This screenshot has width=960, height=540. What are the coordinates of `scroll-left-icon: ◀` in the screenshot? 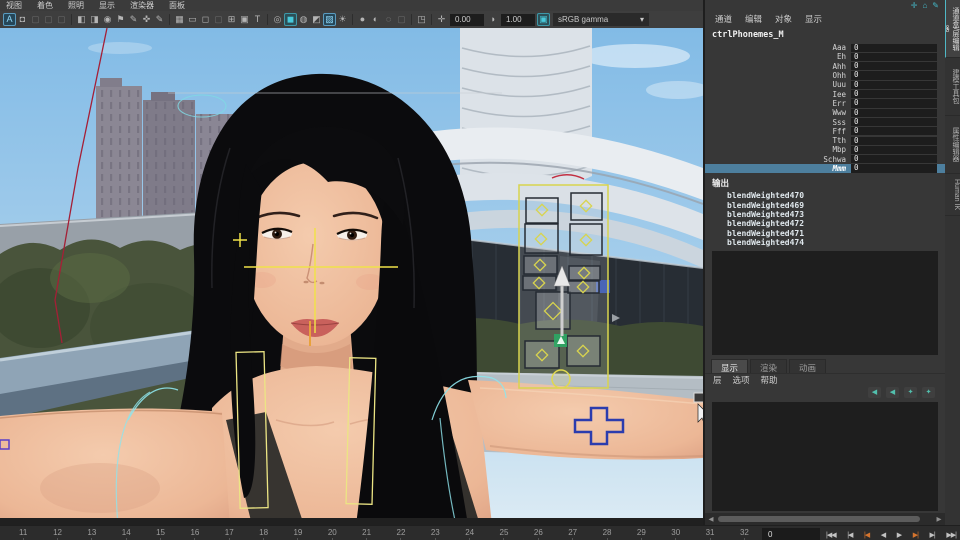 It's located at (711, 519).